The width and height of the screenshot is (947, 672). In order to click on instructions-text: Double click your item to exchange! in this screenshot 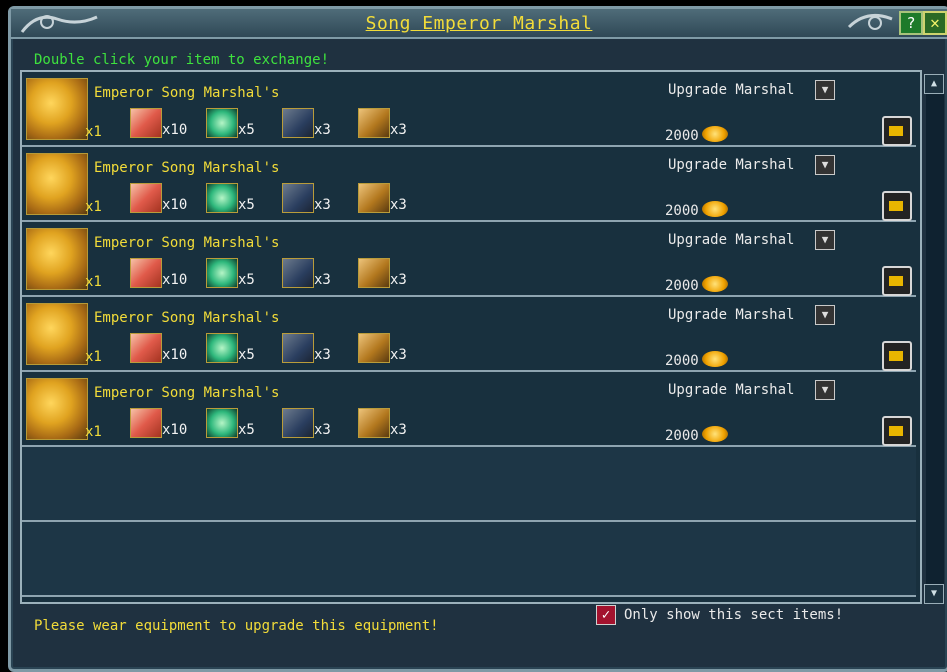, I will do `click(182, 60)`.